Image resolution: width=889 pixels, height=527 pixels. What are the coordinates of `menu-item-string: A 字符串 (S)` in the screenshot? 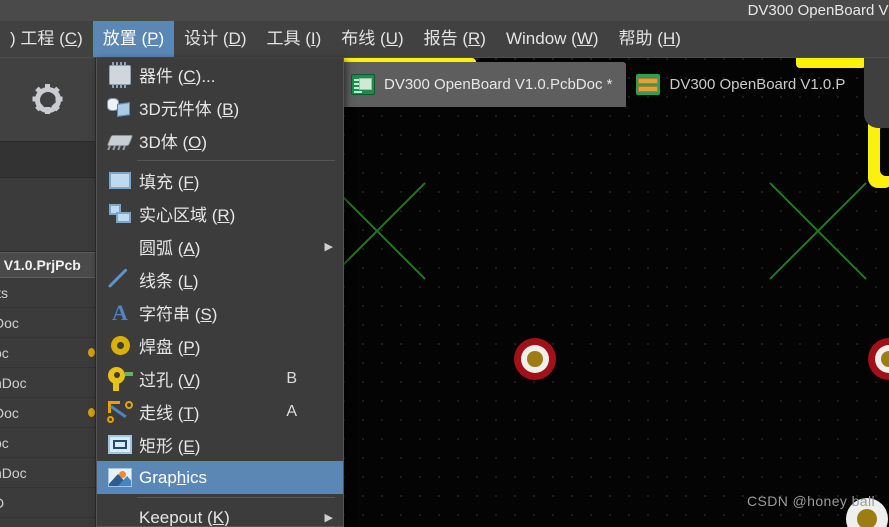 It's located at (220, 312).